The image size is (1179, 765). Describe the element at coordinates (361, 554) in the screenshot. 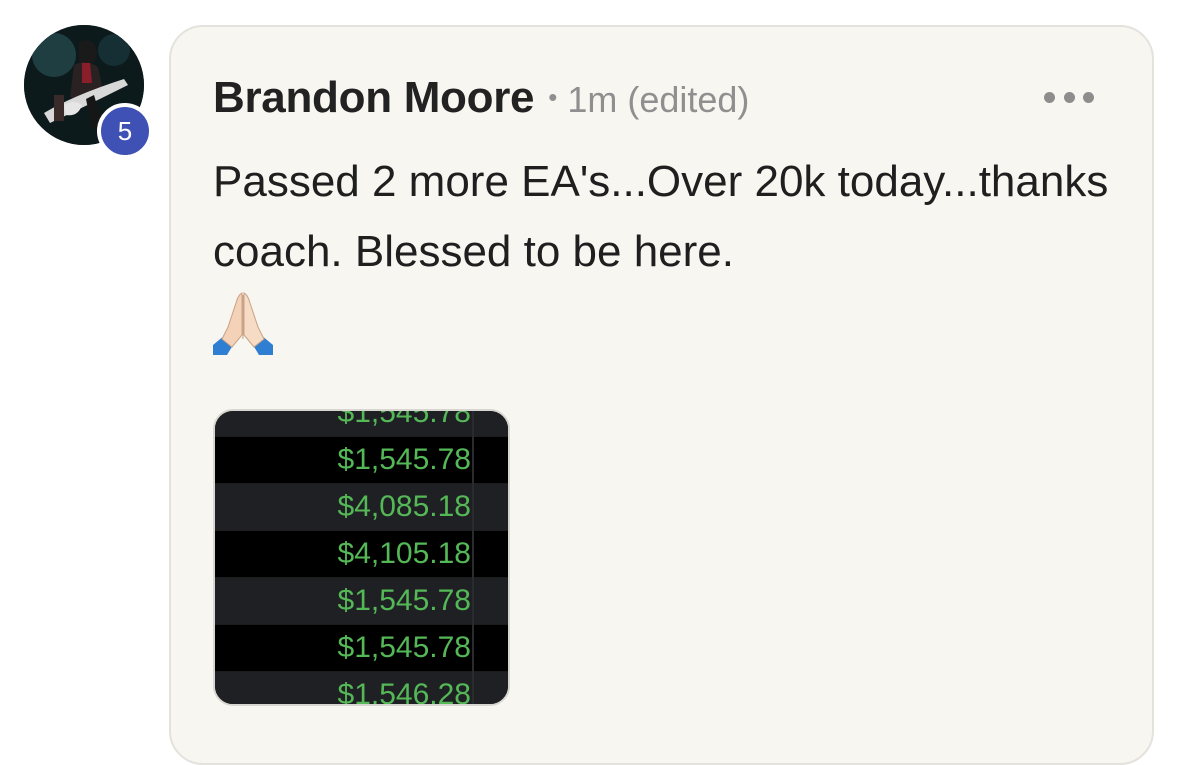

I see `amount-row: $4,105.18` at that location.